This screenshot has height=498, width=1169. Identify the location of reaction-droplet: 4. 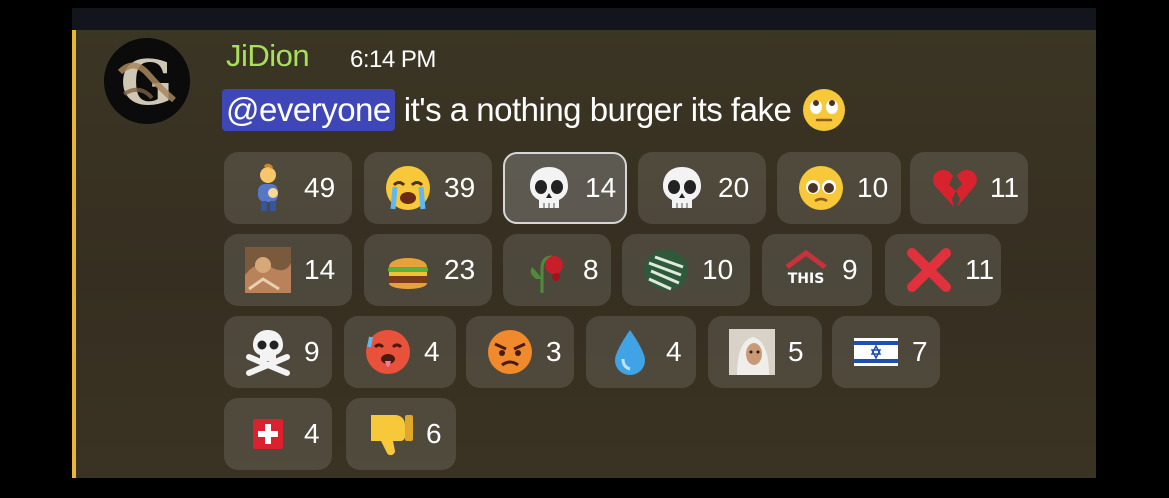
(641, 352).